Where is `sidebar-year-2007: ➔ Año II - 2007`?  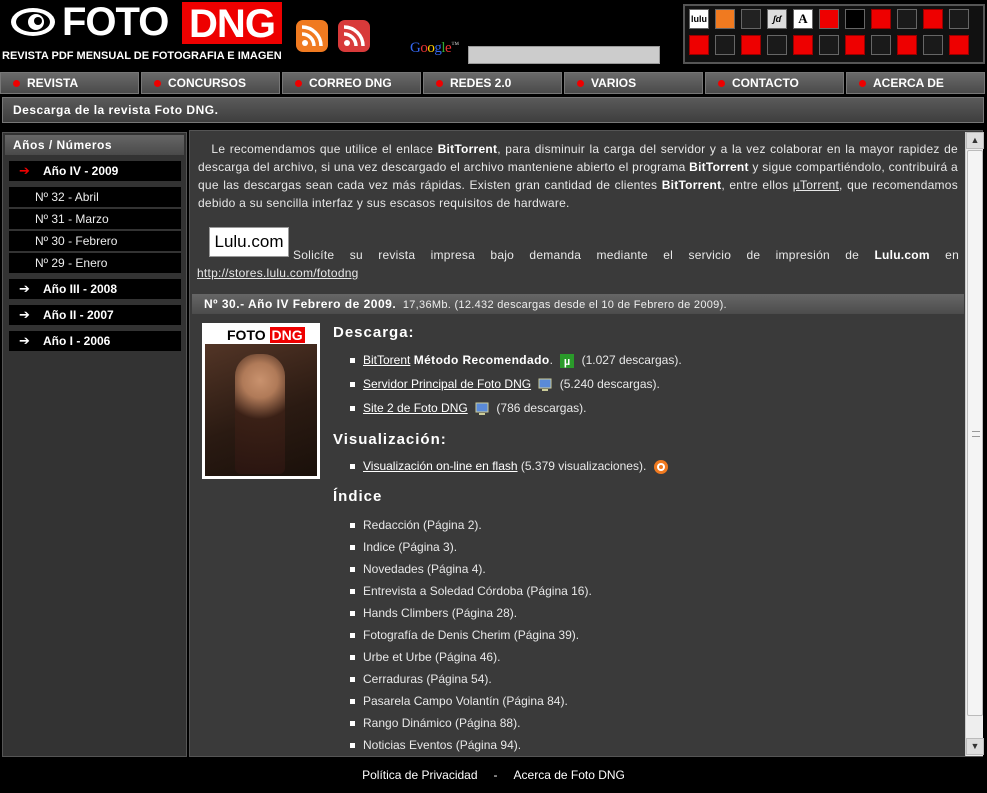 sidebar-year-2007: ➔ Año II - 2007 is located at coordinates (95, 315).